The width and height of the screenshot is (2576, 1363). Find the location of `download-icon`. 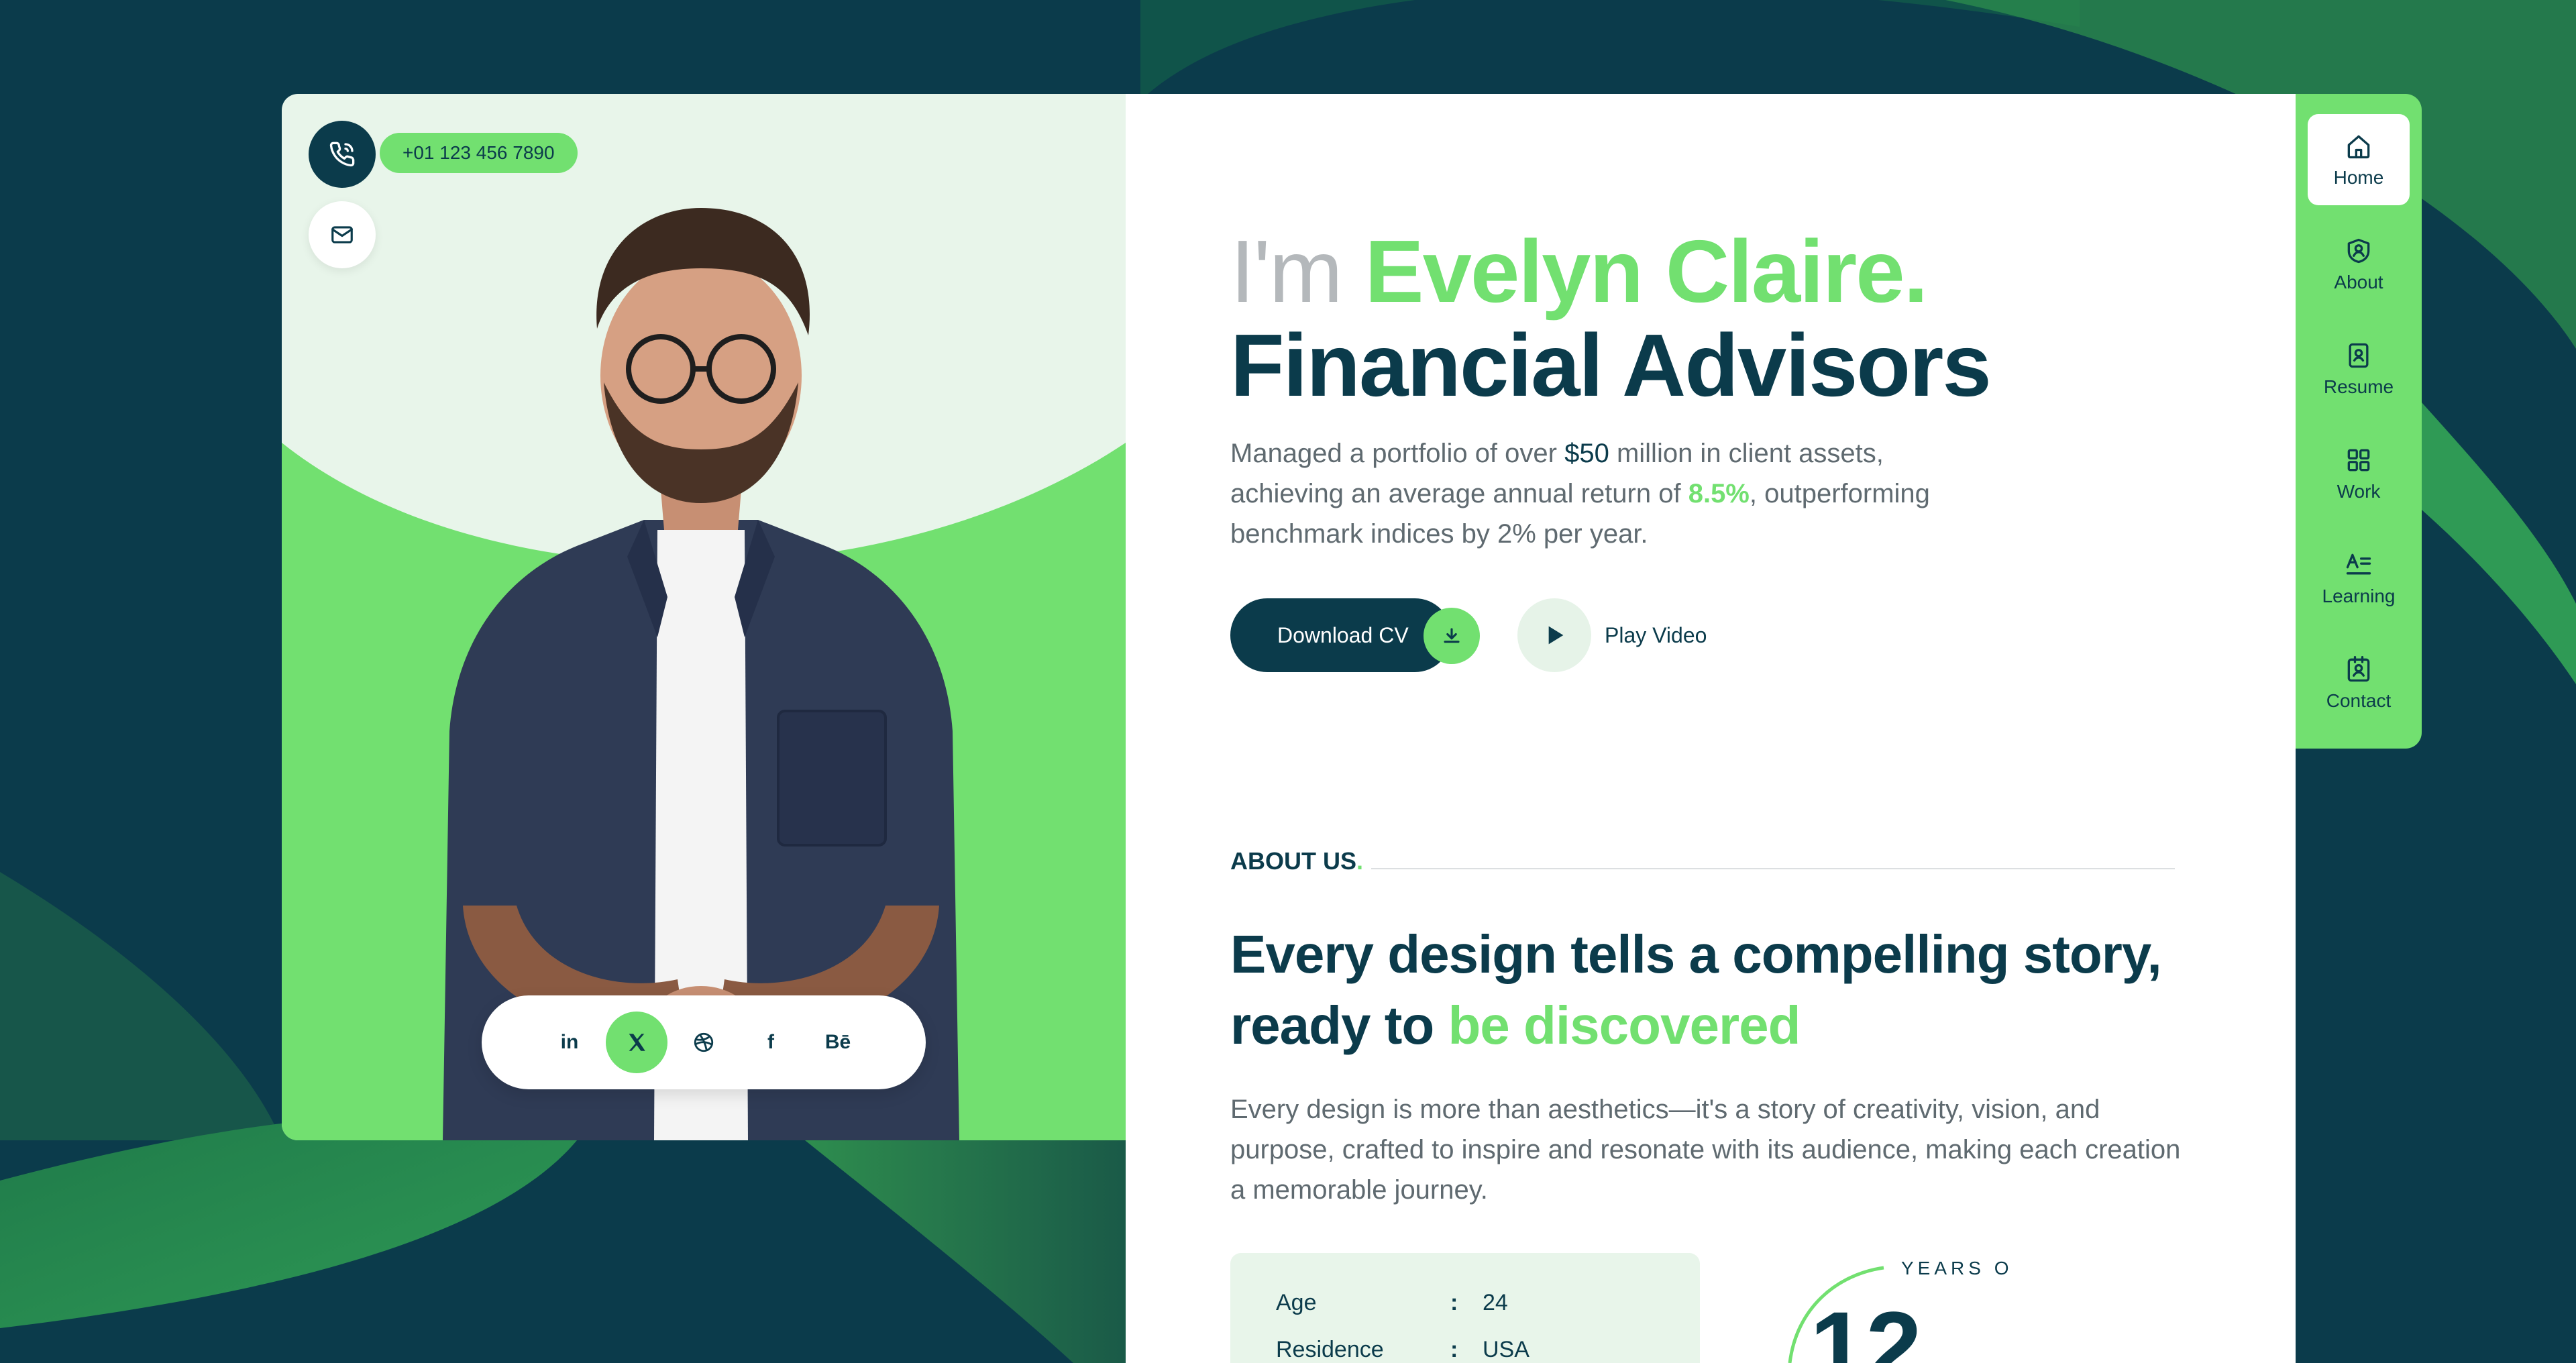

download-icon is located at coordinates (1452, 636).